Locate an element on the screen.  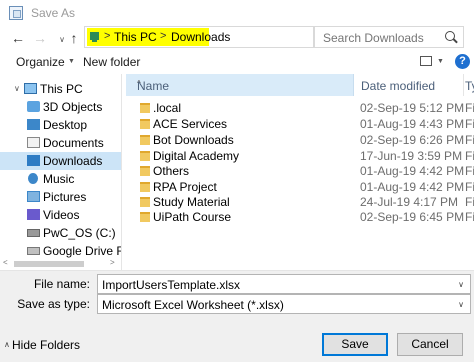
sidebar-item-music: Music is located at coordinates (60, 179).